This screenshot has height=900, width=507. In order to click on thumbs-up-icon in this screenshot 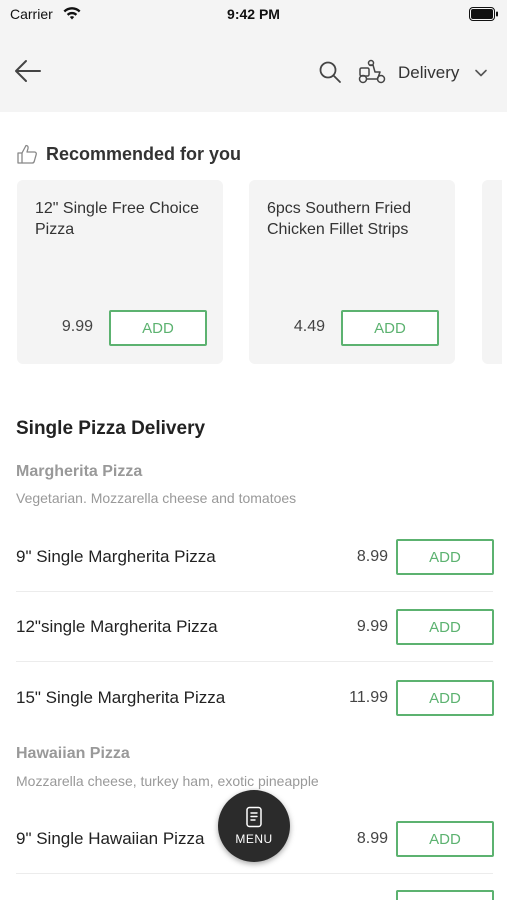, I will do `click(27, 154)`.